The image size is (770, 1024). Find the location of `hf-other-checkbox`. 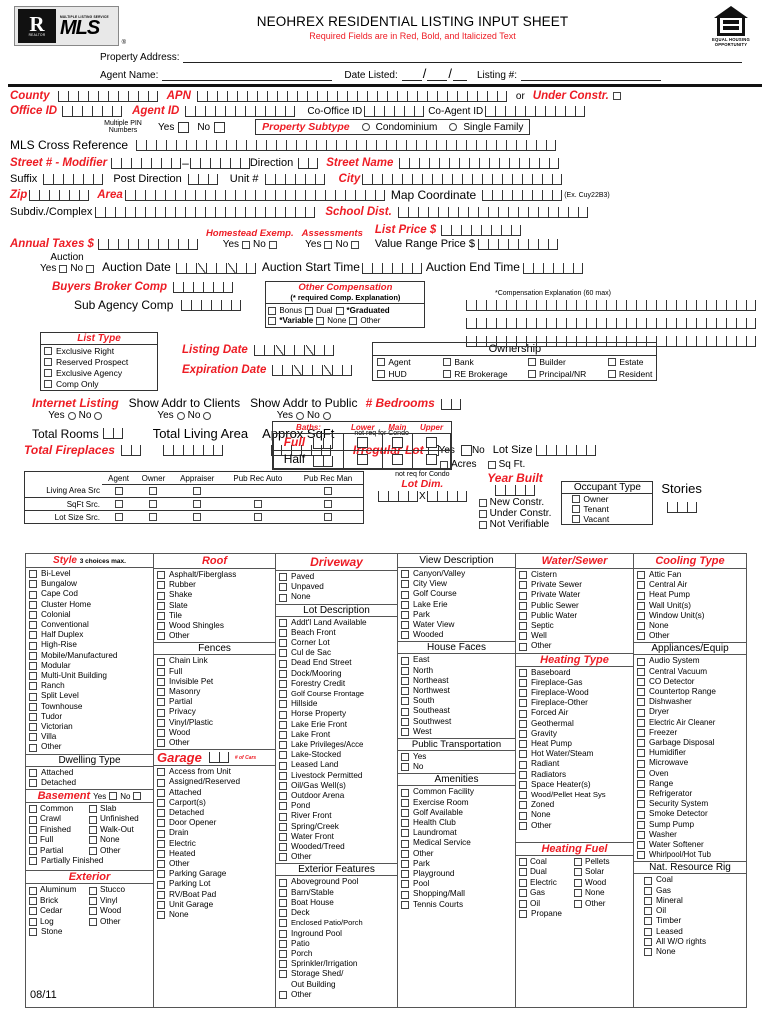

hf-other-checkbox is located at coordinates (578, 903).